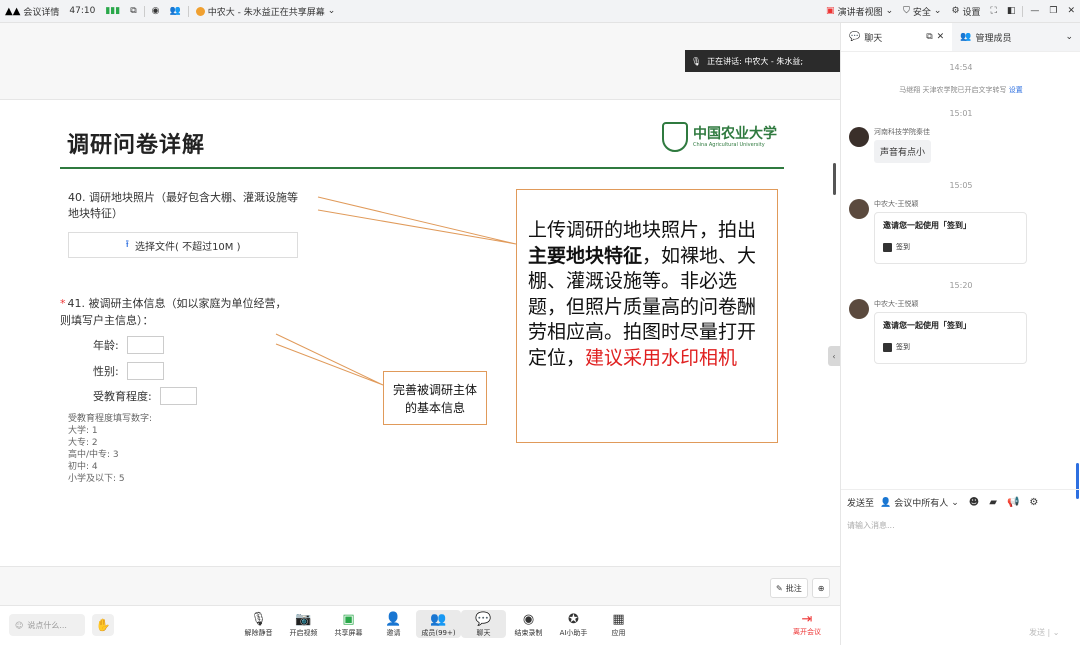 The width and height of the screenshot is (1080, 646). I want to click on timestamp: 15:20, so click(961, 285).